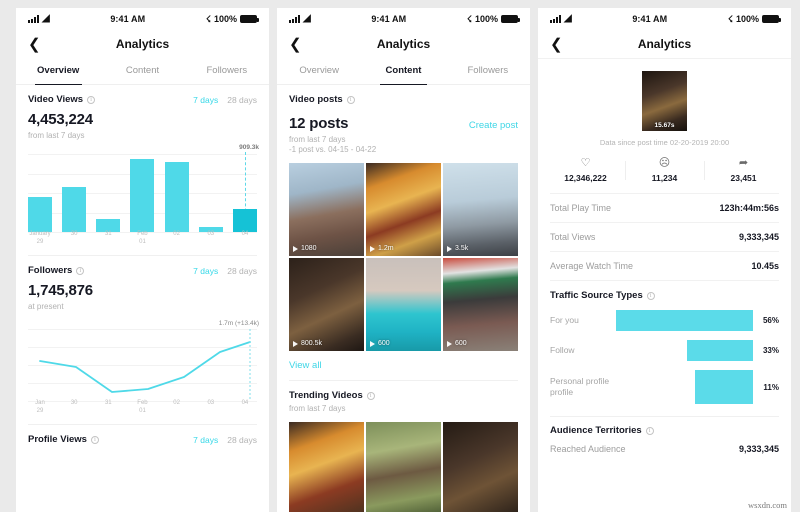 Image resolution: width=800 pixels, height=512 pixels. Describe the element at coordinates (238, 323) in the screenshot. I see `followers-peak-label: 1.7m (+13.4k)` at that location.